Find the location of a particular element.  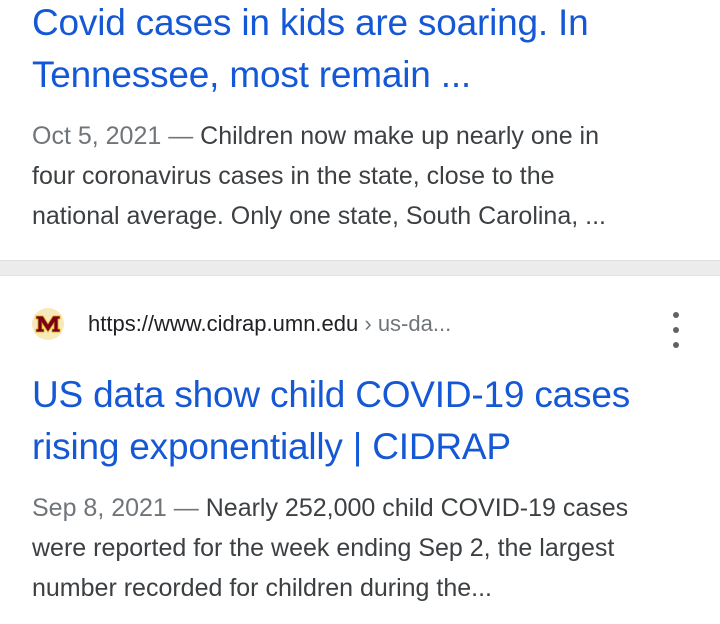

result-date: Oct 5, 2021 is located at coordinates (97, 136).